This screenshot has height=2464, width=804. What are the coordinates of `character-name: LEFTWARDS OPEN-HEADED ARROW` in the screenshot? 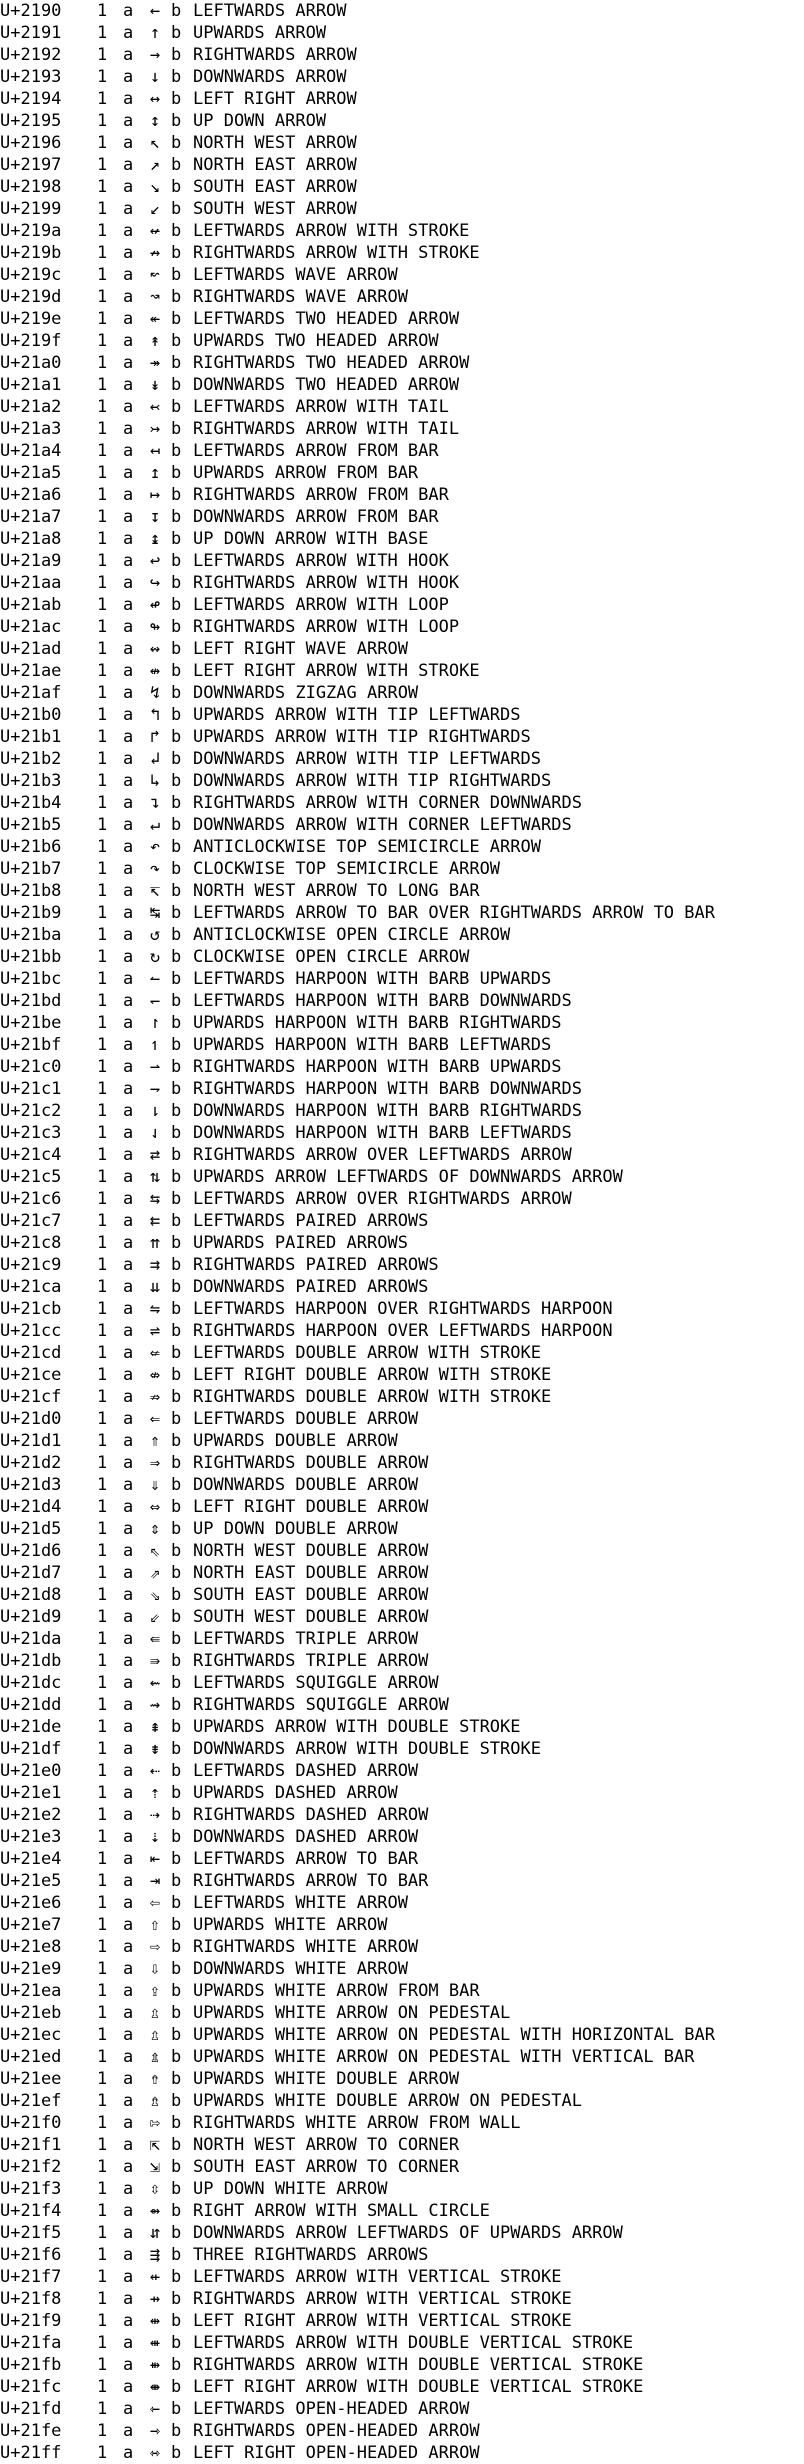 It's located at (331, 2409).